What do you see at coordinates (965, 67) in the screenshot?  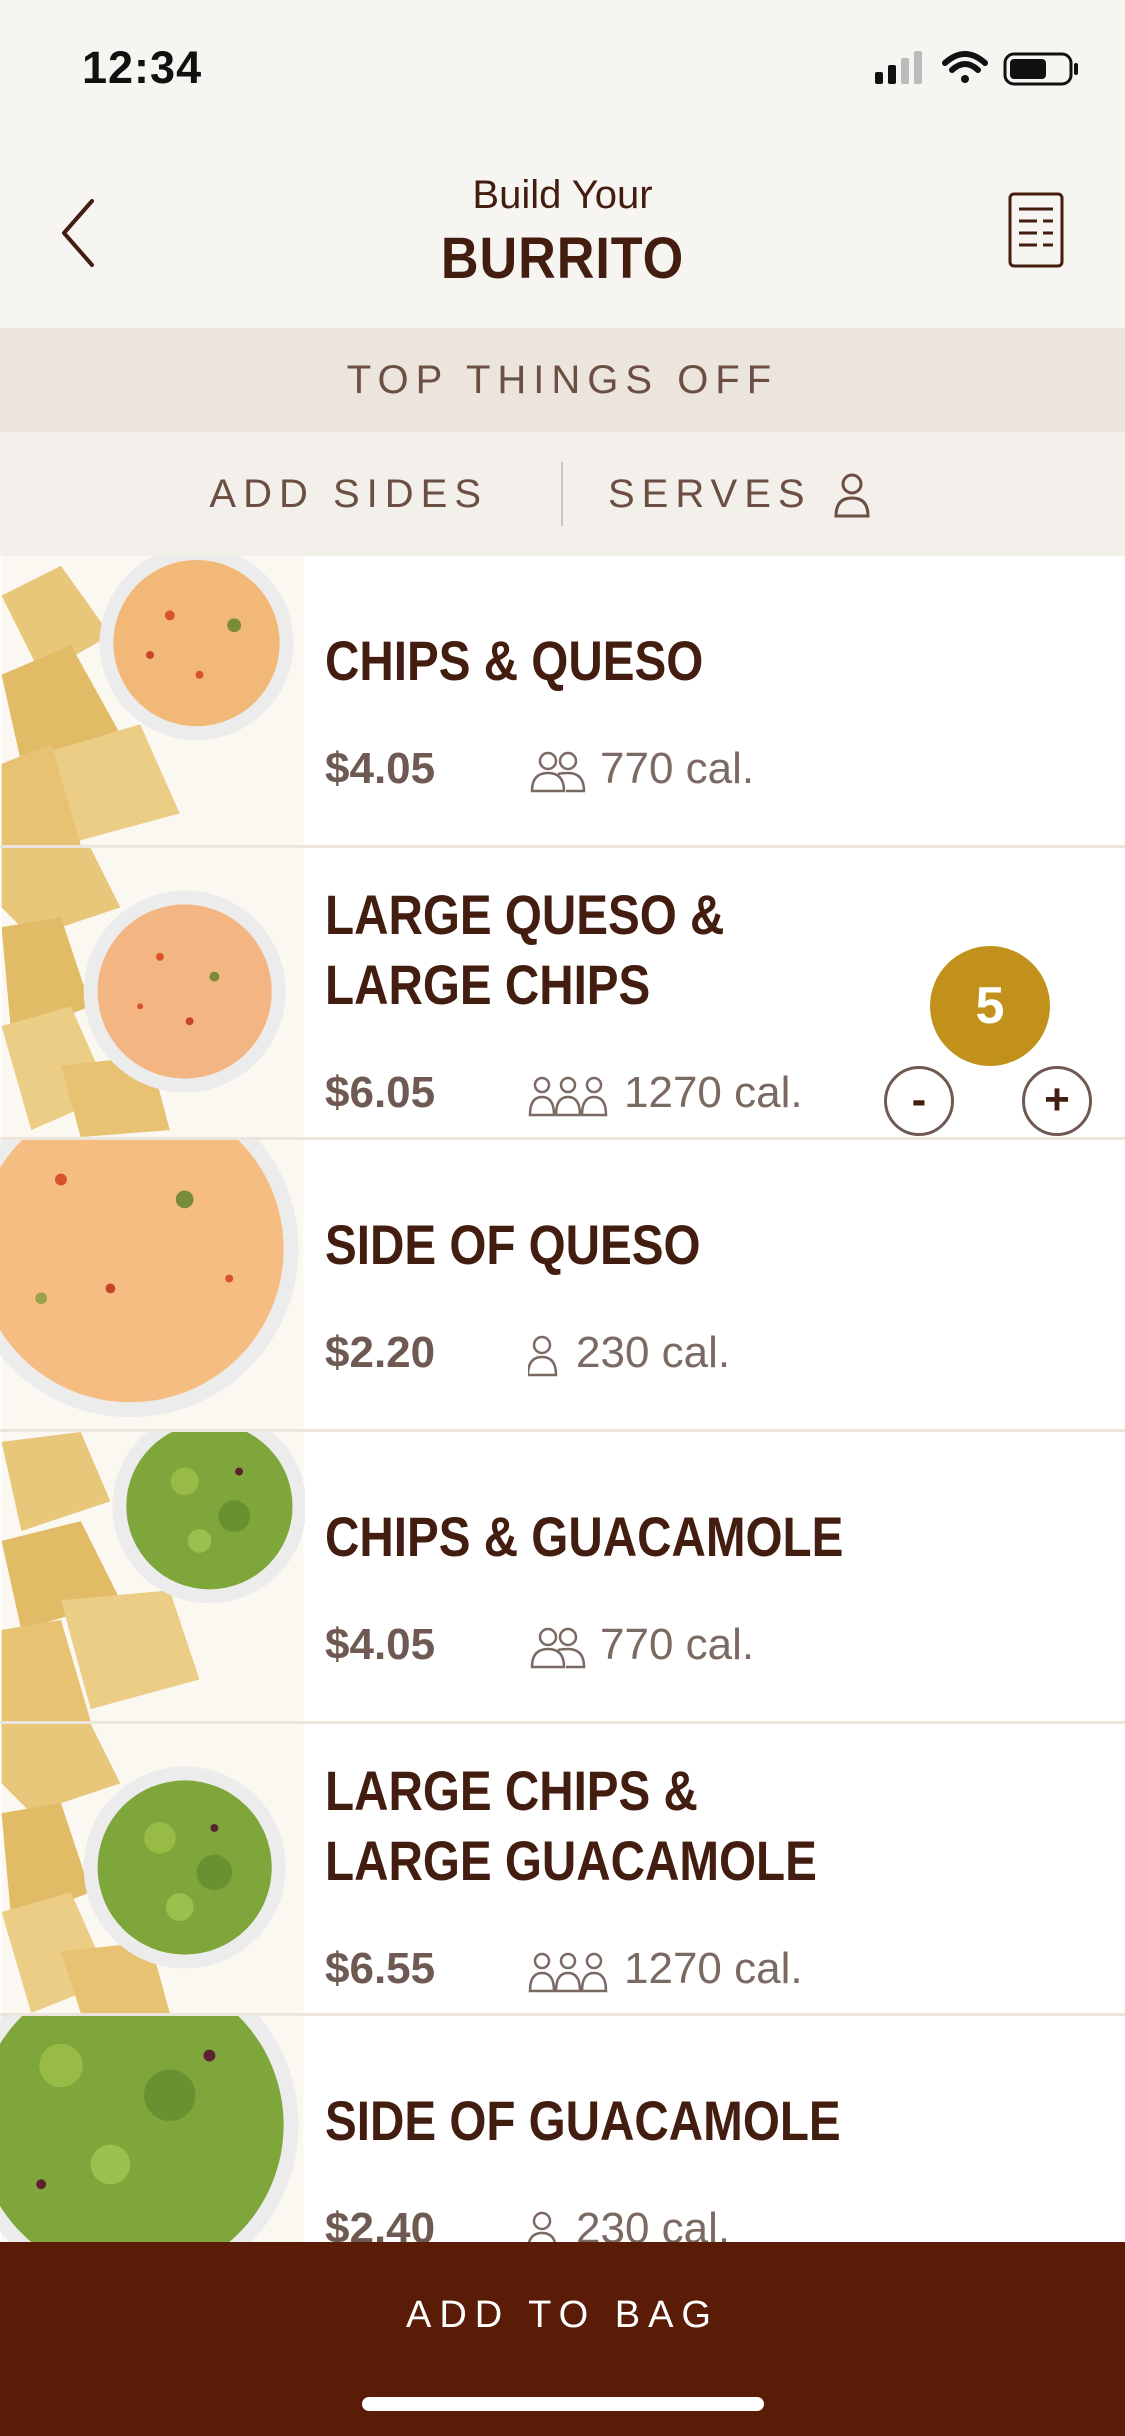 I see `wifi-icon` at bounding box center [965, 67].